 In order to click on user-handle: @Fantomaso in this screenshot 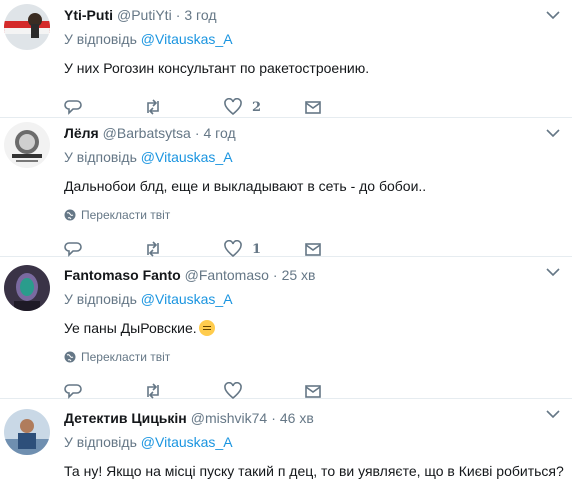, I will do `click(227, 275)`.